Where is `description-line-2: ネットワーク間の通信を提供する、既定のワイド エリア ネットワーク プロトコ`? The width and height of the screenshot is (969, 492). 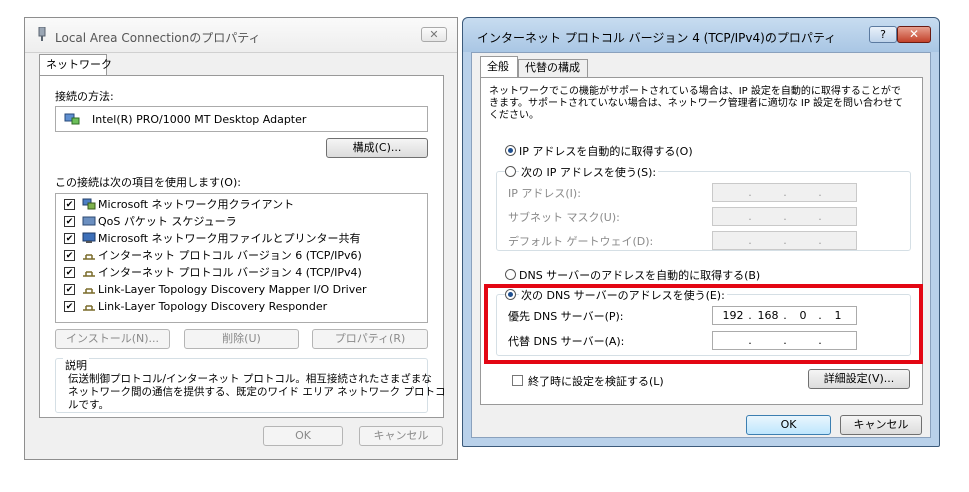
description-line-2: ネットワーク間の通信を提供する、既定のワイド エリア ネットワーク プロトコ is located at coordinates (257, 392).